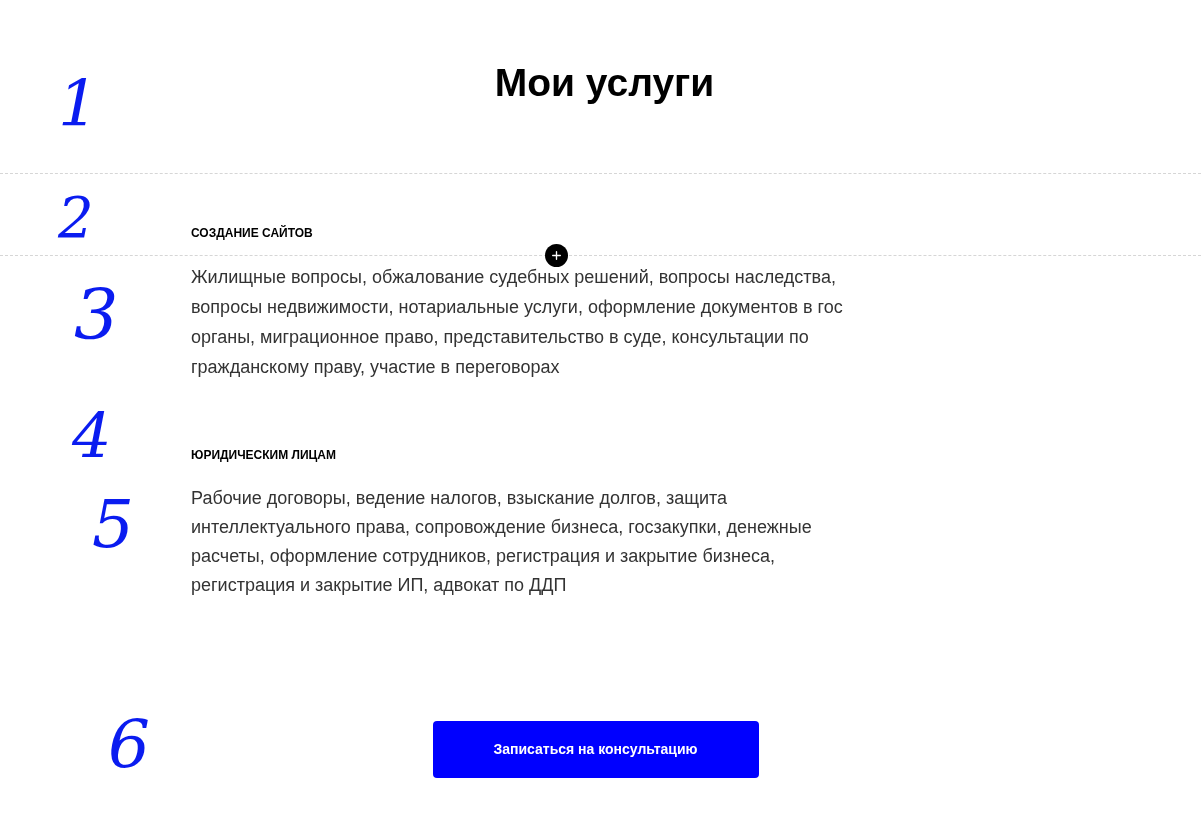  What do you see at coordinates (92, 436) in the screenshot?
I see `handwritten-number: 4` at bounding box center [92, 436].